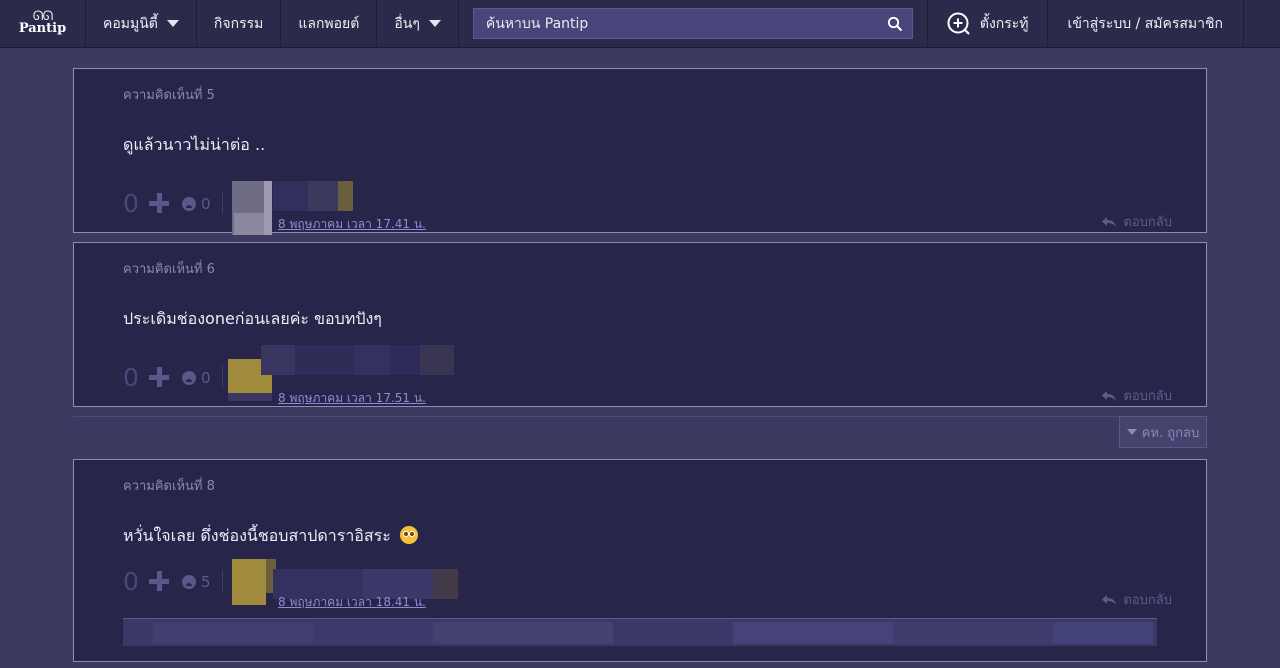  I want to click on deleted-comments-divider, so click(640, 416).